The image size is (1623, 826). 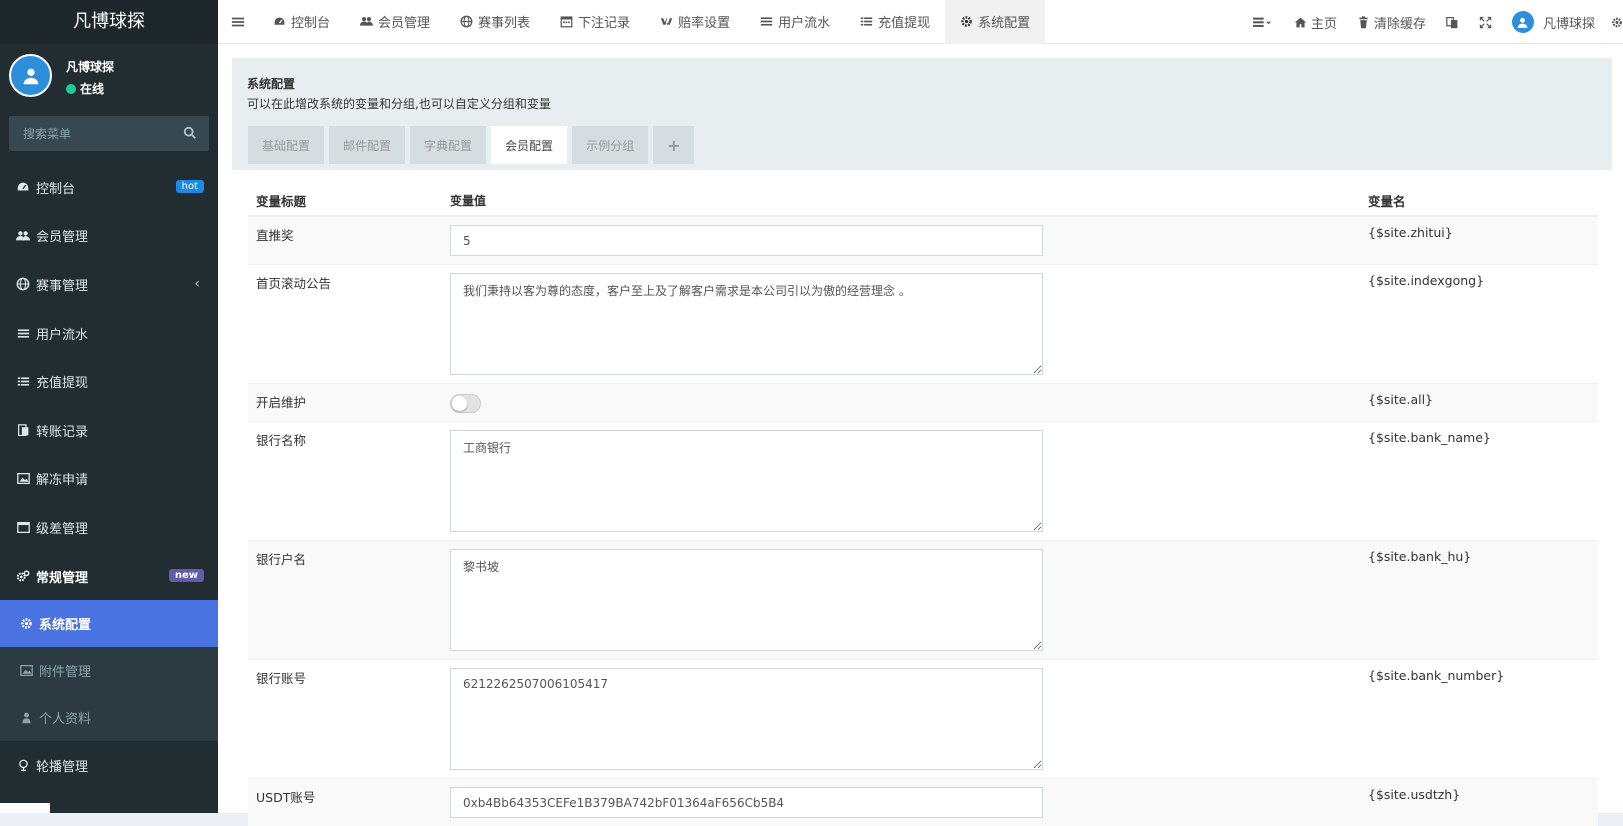 What do you see at coordinates (281, 402) in the screenshot?
I see `row-title: 开启维护` at bounding box center [281, 402].